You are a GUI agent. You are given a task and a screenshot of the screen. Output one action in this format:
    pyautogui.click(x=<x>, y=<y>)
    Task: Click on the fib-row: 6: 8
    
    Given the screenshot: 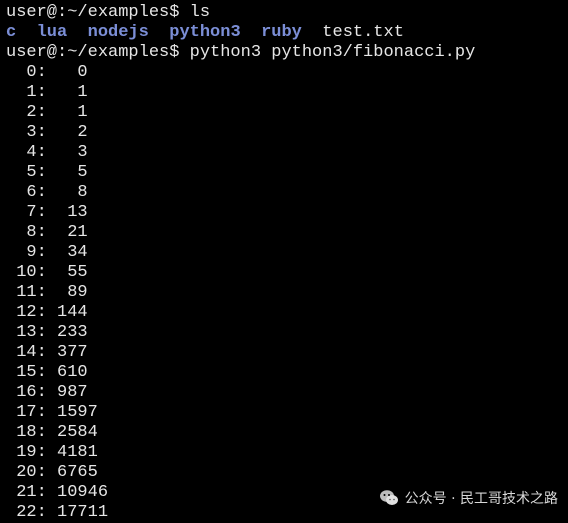 What is the action you would take?
    pyautogui.click(x=47, y=192)
    